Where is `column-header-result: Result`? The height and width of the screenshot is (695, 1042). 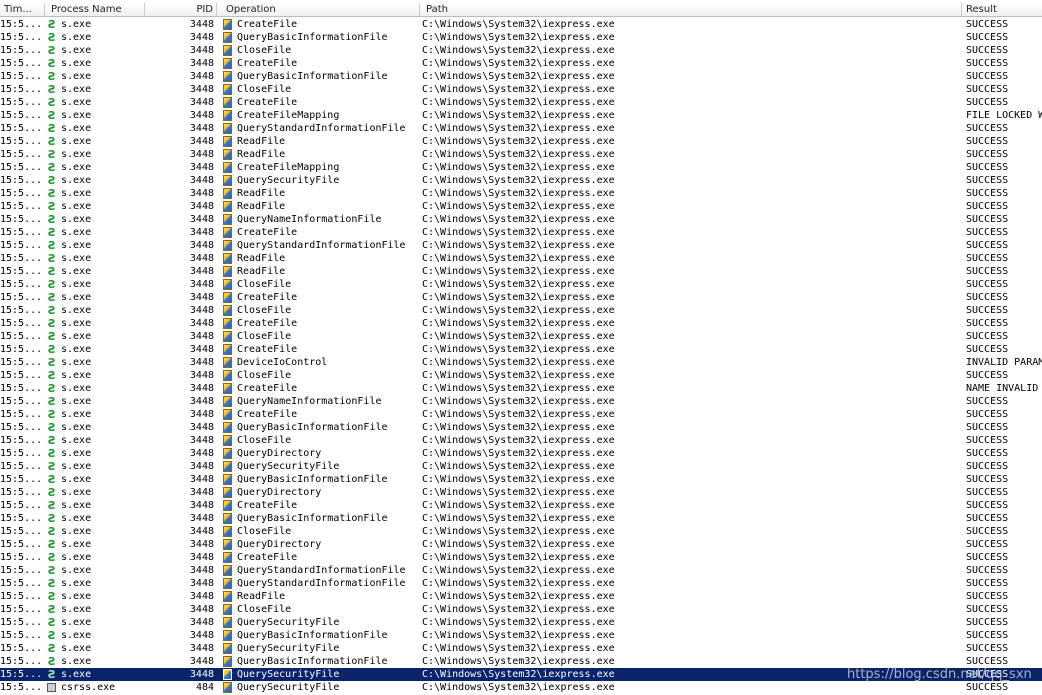 column-header-result: Result is located at coordinates (1002, 9).